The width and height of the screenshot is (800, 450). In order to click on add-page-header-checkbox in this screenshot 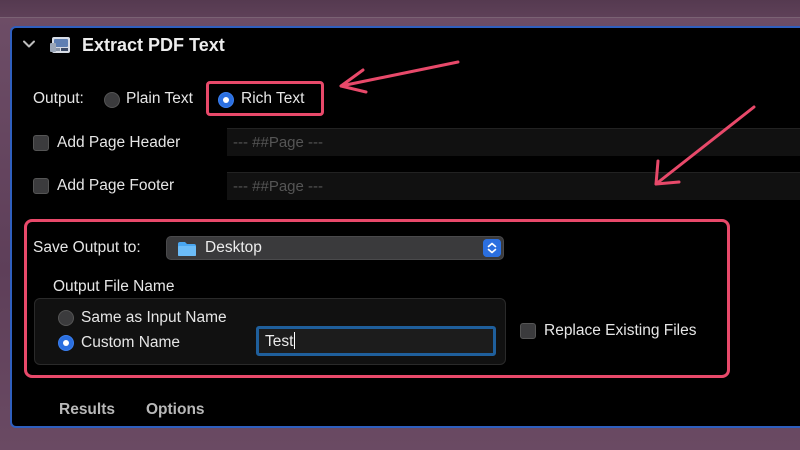, I will do `click(41, 143)`.